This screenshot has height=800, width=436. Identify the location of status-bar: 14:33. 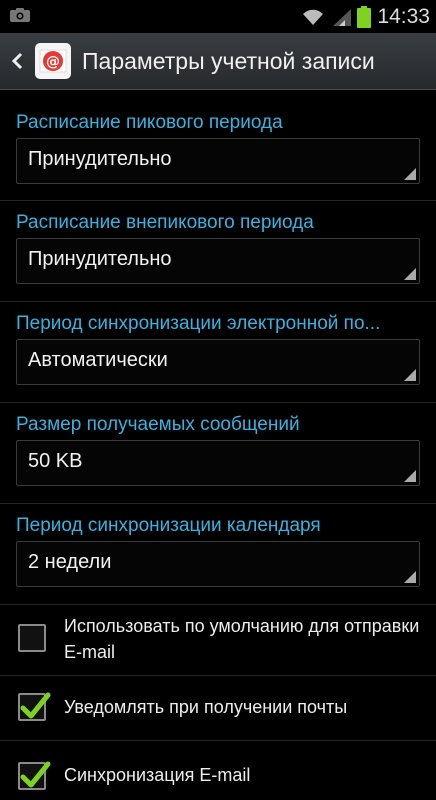
(218, 16).